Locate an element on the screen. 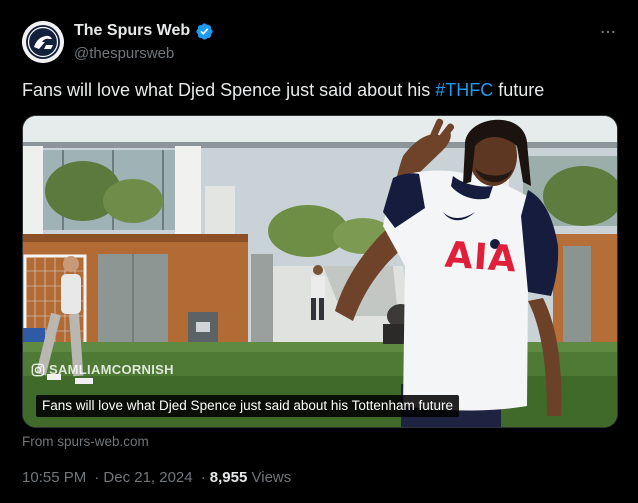 The image size is (638, 503). tweet-date: Dec 21, 2024 is located at coordinates (147, 477).